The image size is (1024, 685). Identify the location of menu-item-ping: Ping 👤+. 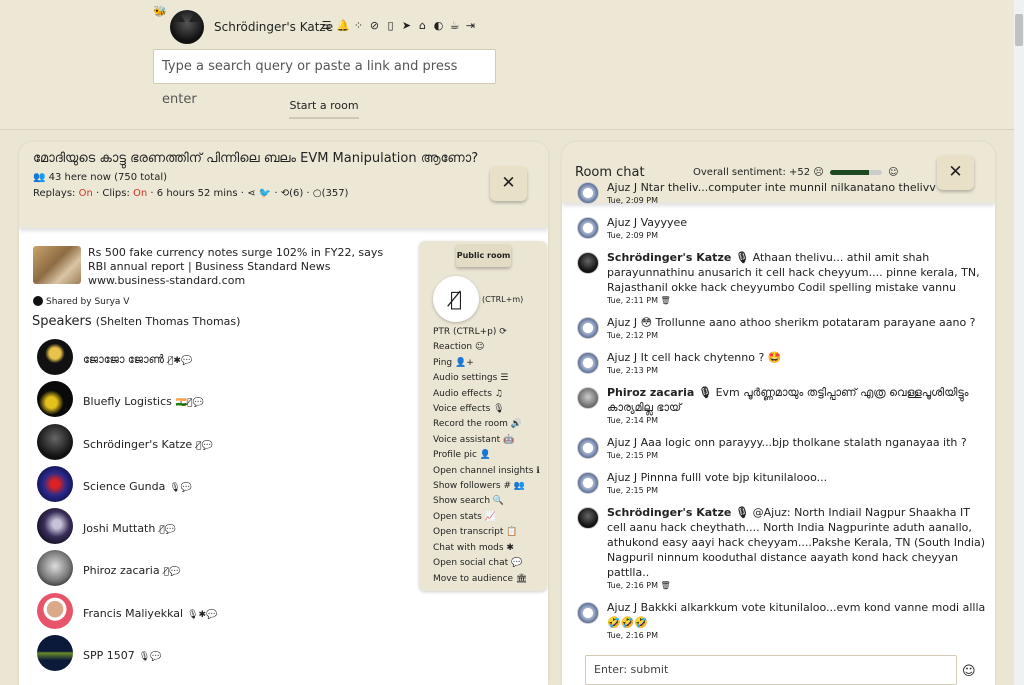
(486, 363).